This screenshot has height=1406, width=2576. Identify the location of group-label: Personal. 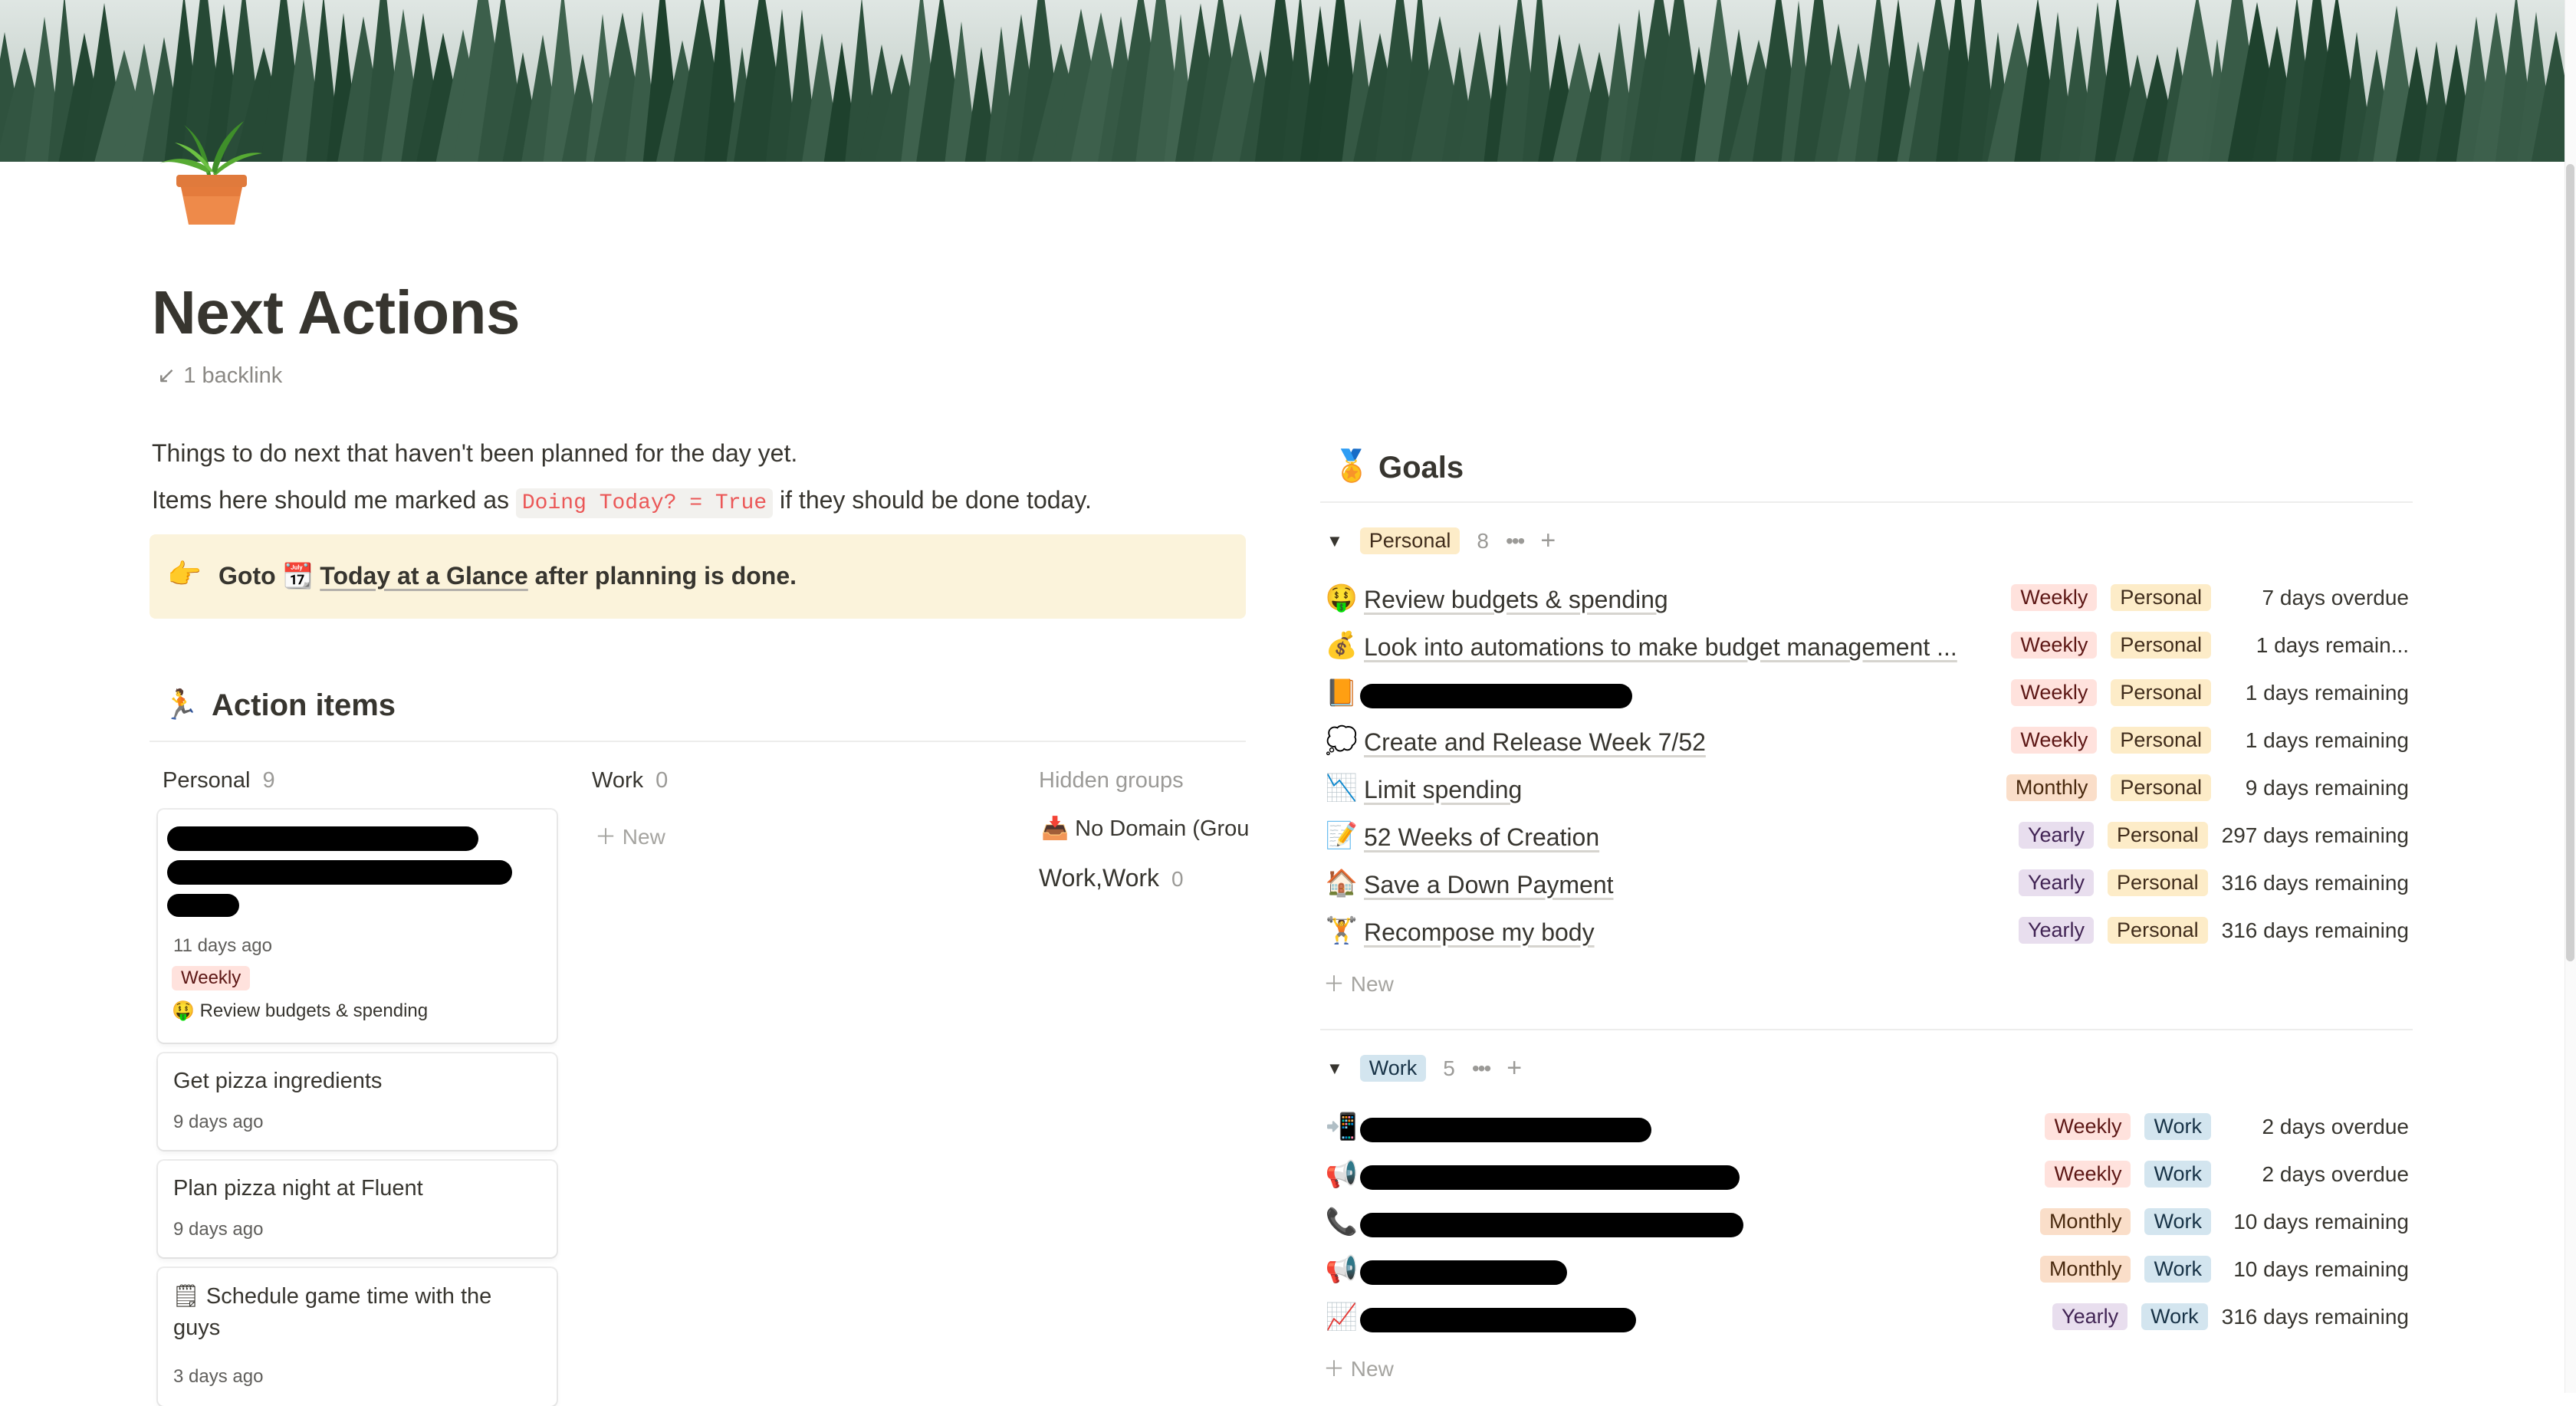
(1410, 540).